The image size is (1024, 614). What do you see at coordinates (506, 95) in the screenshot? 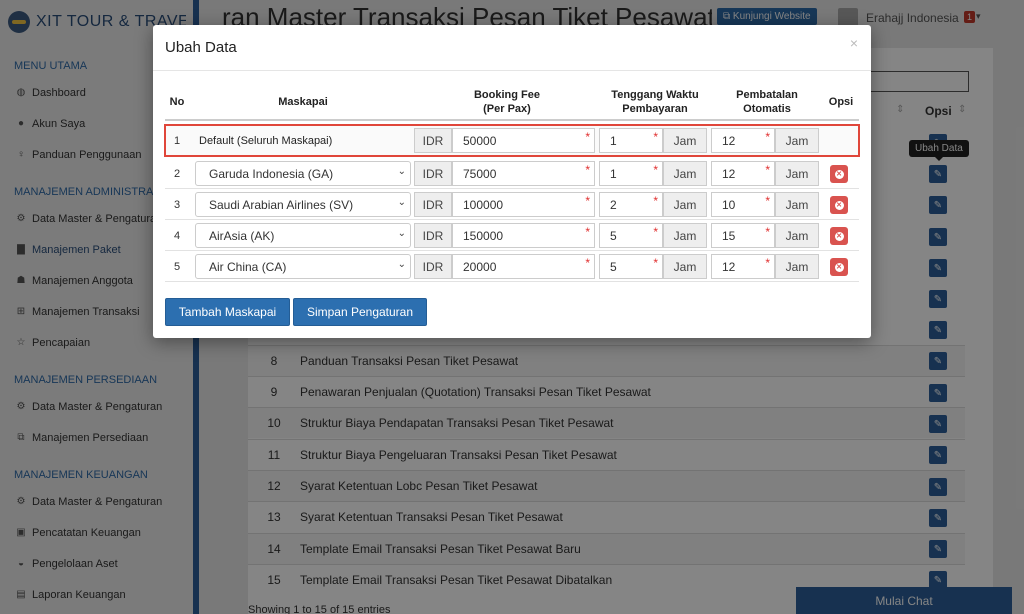
I see `header-line: Booking Fee` at bounding box center [506, 95].